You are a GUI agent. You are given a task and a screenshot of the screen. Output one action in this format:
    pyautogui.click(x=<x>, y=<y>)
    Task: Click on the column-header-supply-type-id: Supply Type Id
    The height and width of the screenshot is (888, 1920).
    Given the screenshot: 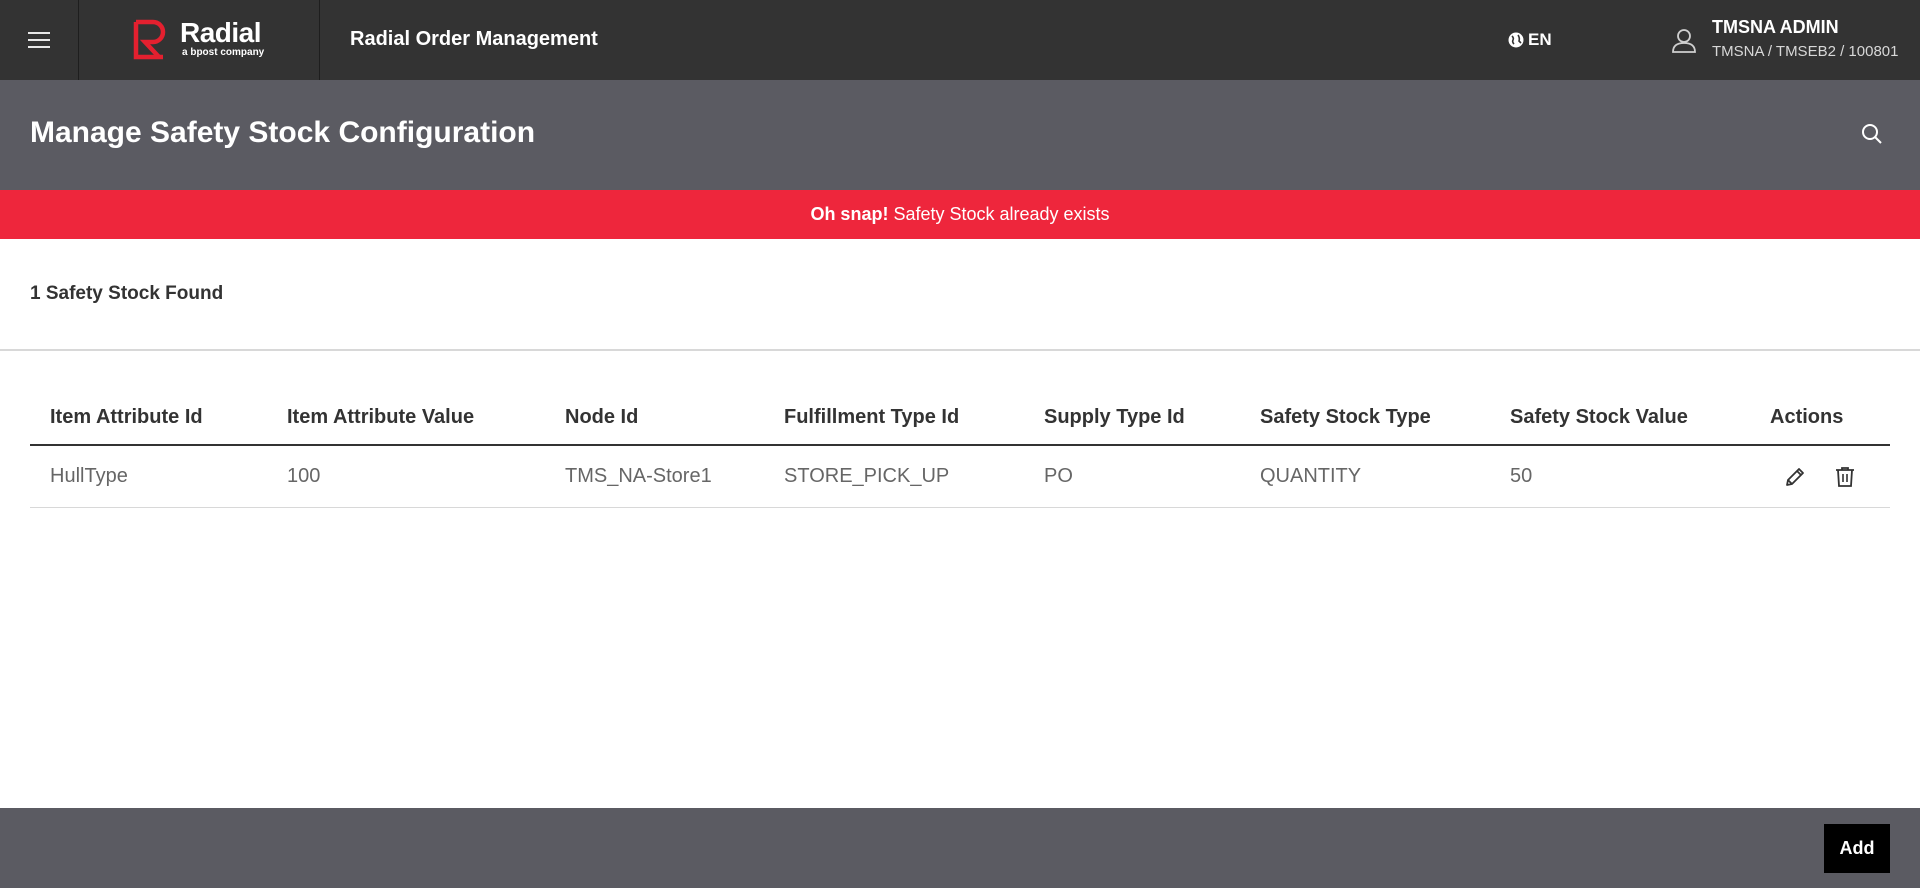 What is the action you would take?
    pyautogui.click(x=1114, y=416)
    